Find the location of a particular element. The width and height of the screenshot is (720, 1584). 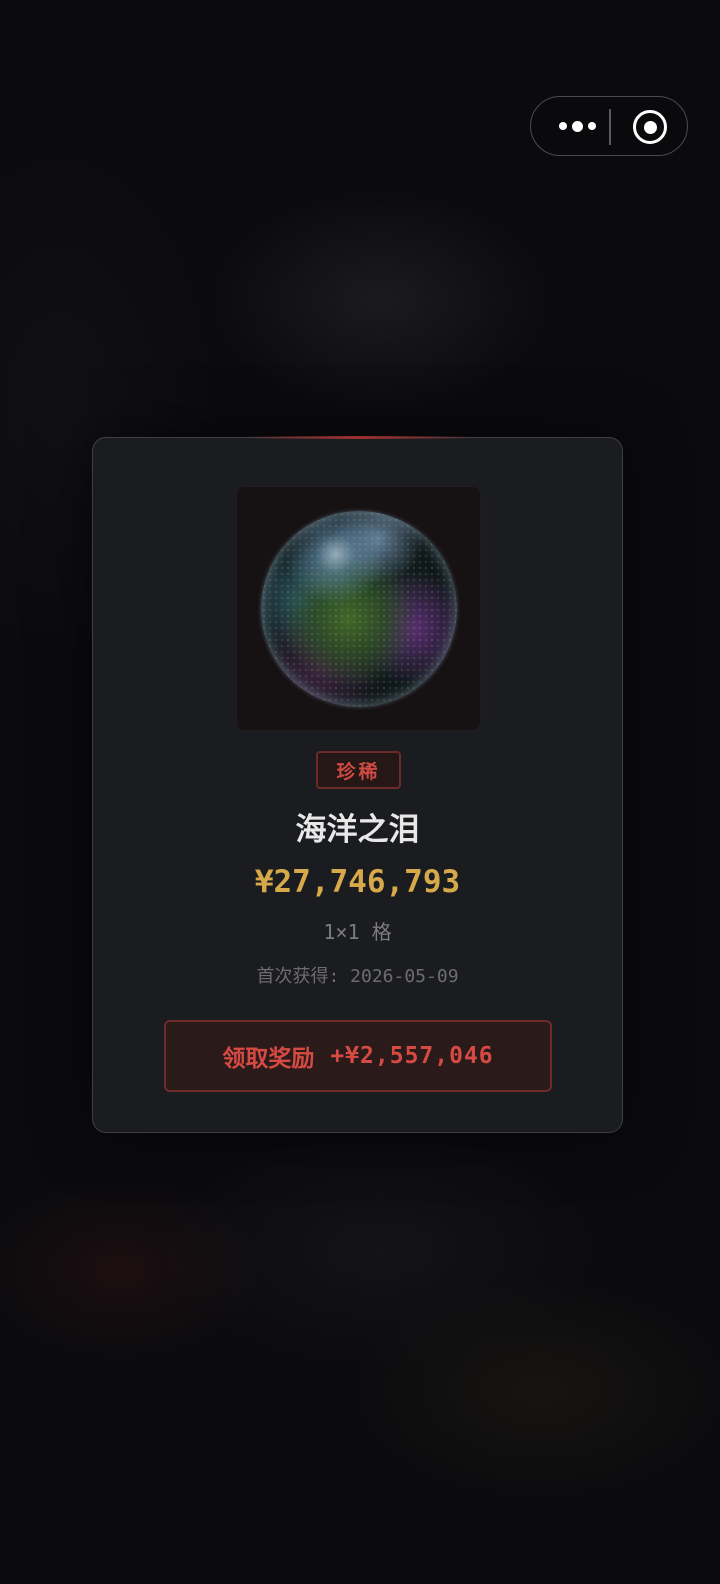

orb-image is located at coordinates (359, 609).